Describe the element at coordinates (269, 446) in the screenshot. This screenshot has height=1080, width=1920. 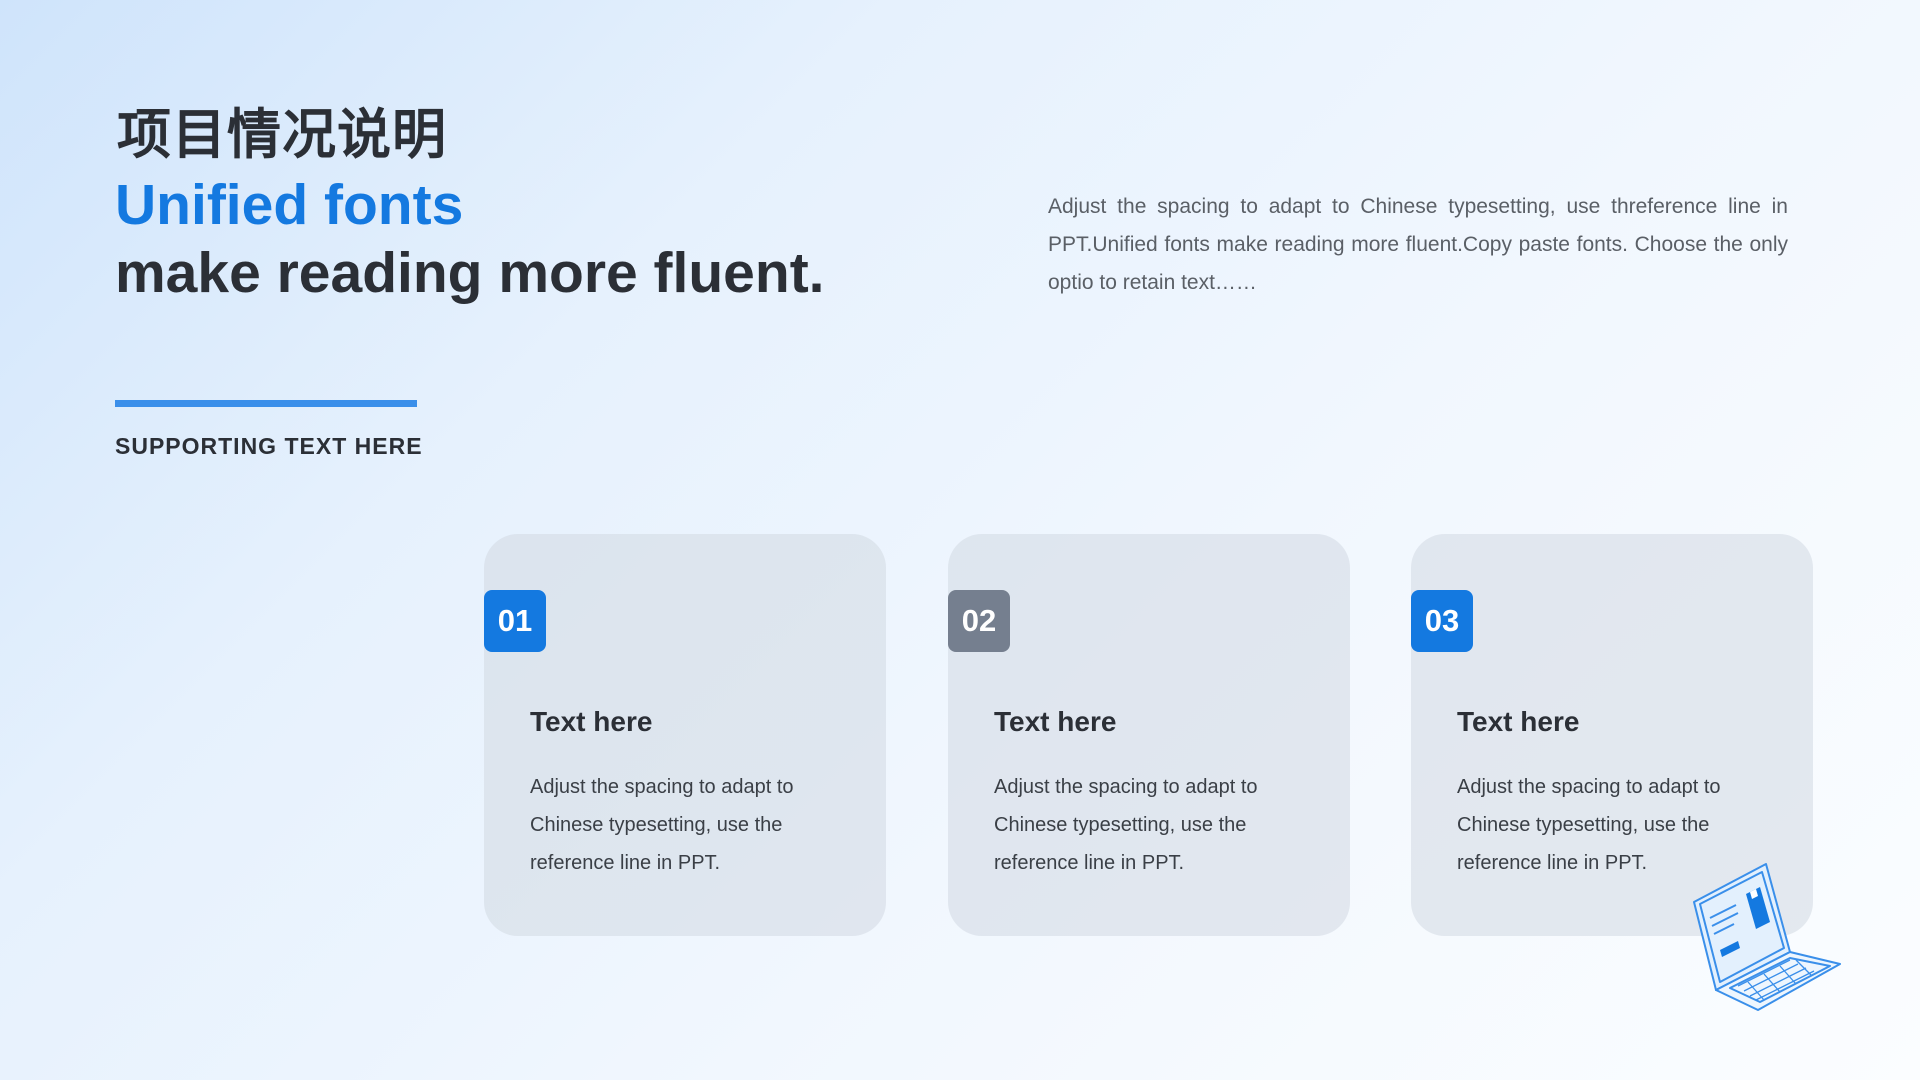
I see `supporting-text: SUPPORTING TEXT HERE` at that location.